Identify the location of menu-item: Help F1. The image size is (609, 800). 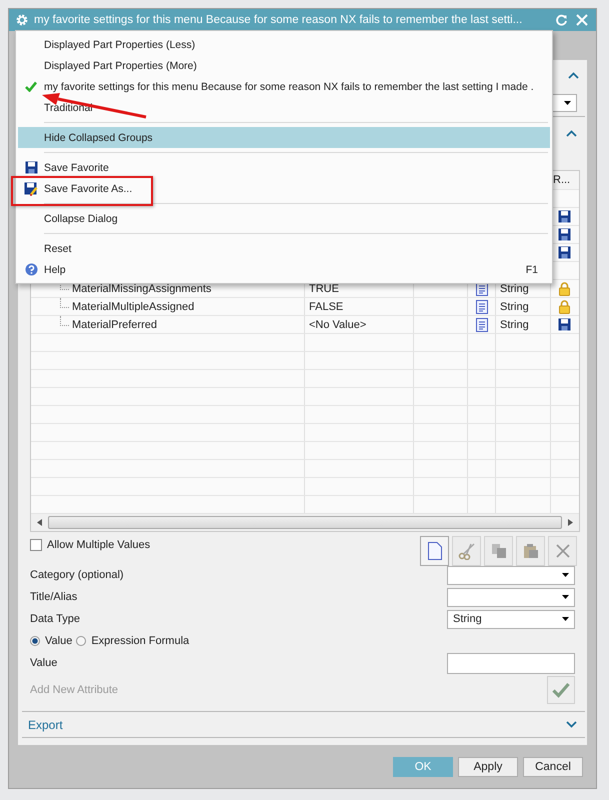
(284, 269).